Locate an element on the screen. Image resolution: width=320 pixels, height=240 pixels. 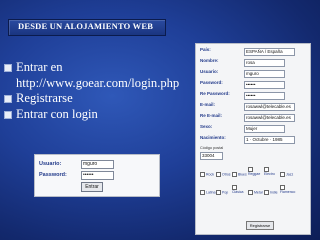
login-form-screenshot: Usuario: mguro Password: •••••• Entrar is located at coordinates (97, 175).